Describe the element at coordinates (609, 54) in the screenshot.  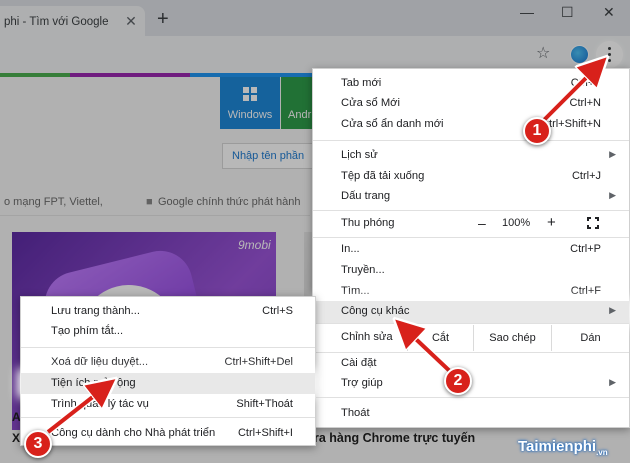
I see `menu-kebab-icon` at that location.